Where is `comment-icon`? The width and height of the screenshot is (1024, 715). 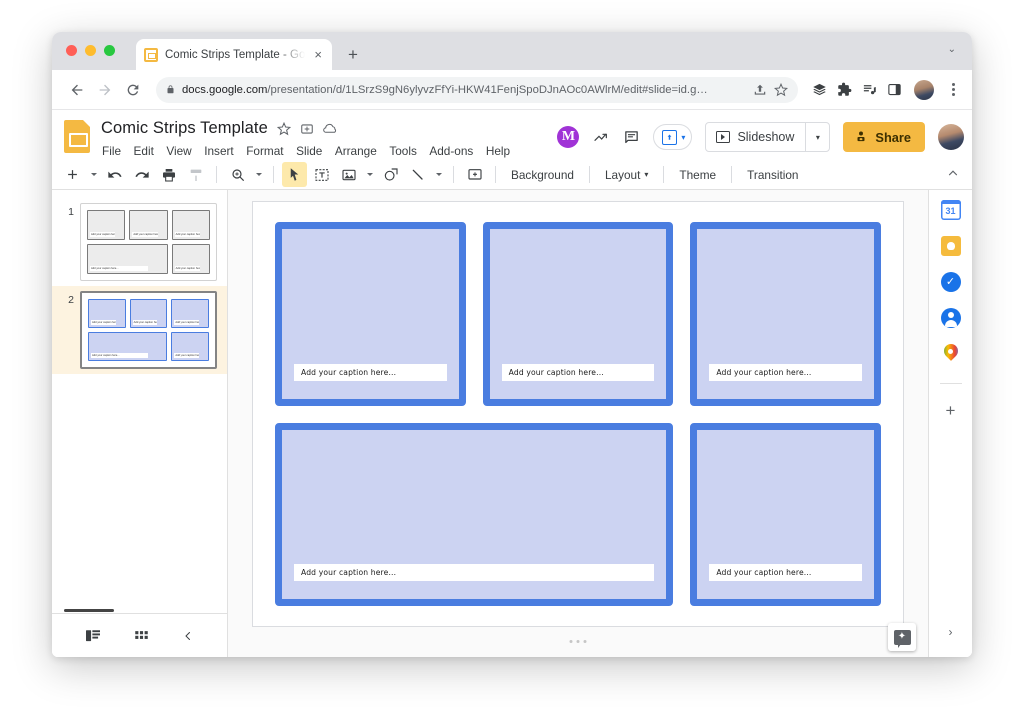 comment-icon is located at coordinates (631, 137).